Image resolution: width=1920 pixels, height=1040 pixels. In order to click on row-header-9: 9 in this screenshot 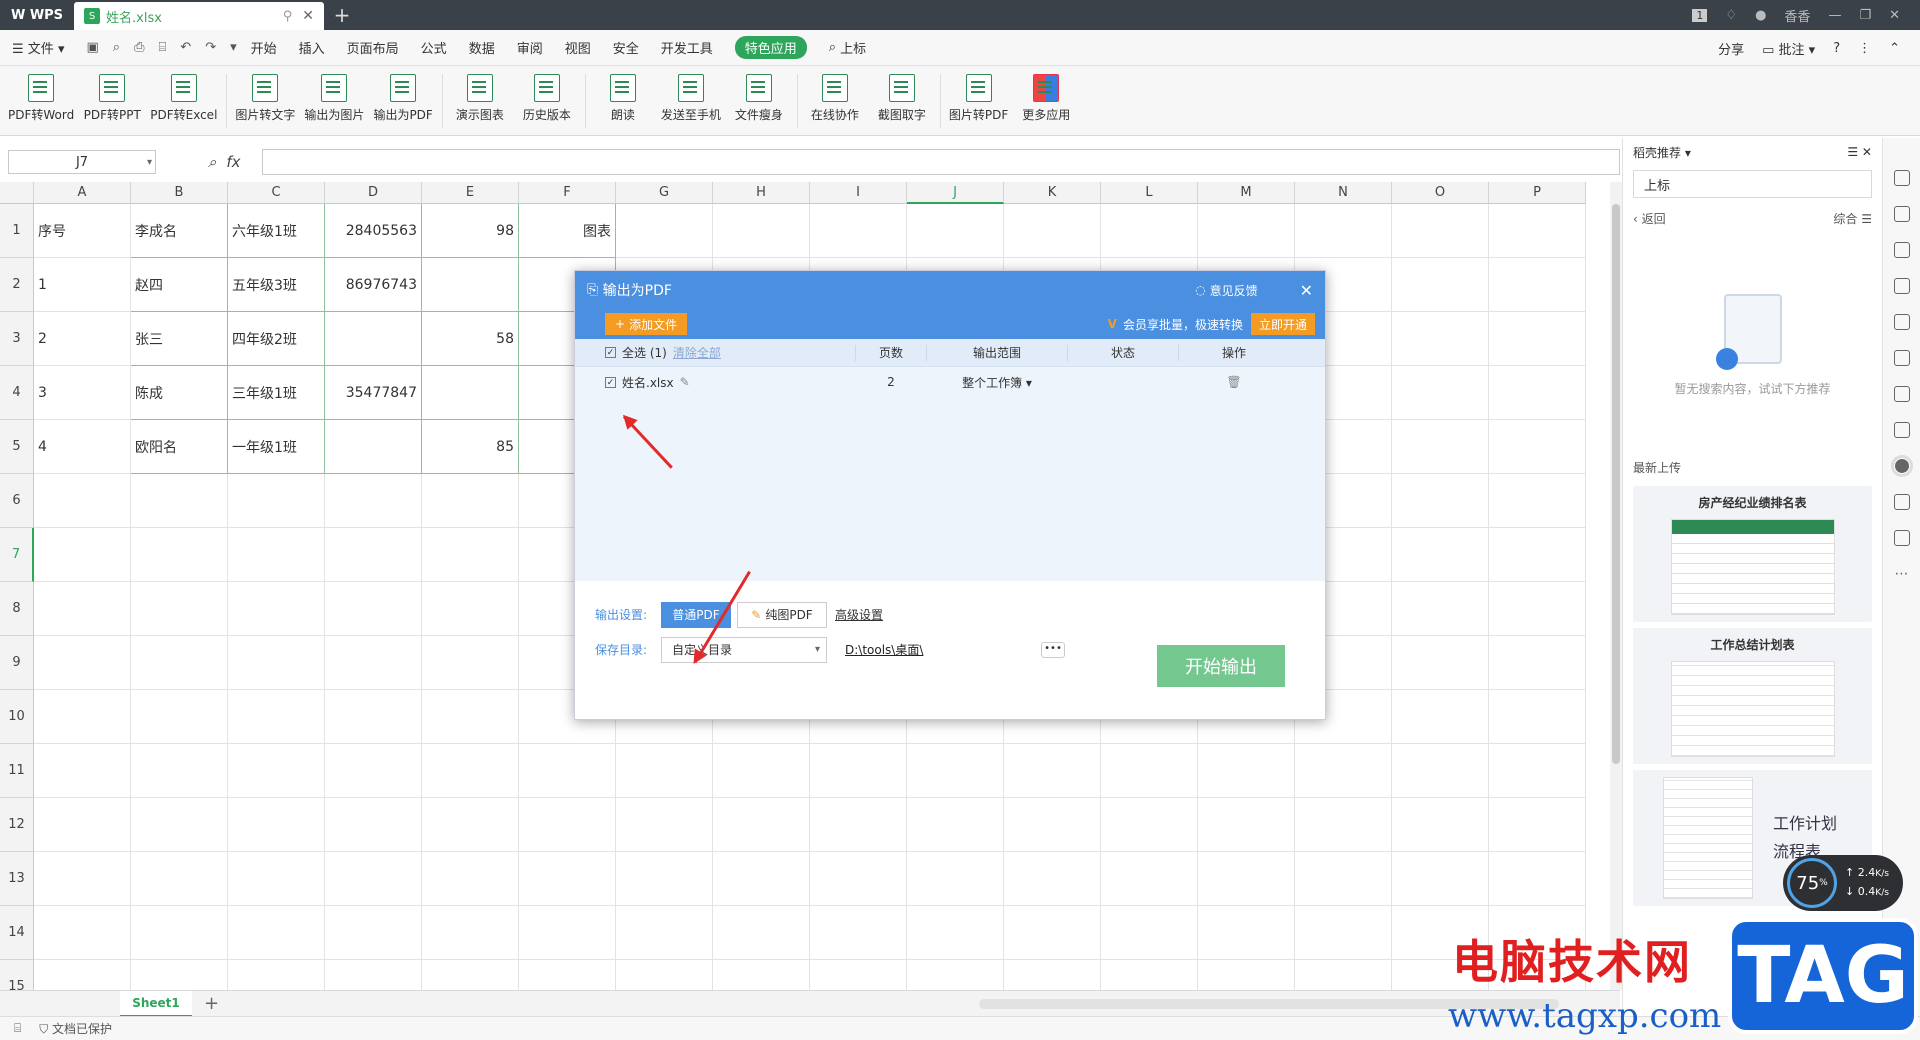, I will do `click(17, 663)`.